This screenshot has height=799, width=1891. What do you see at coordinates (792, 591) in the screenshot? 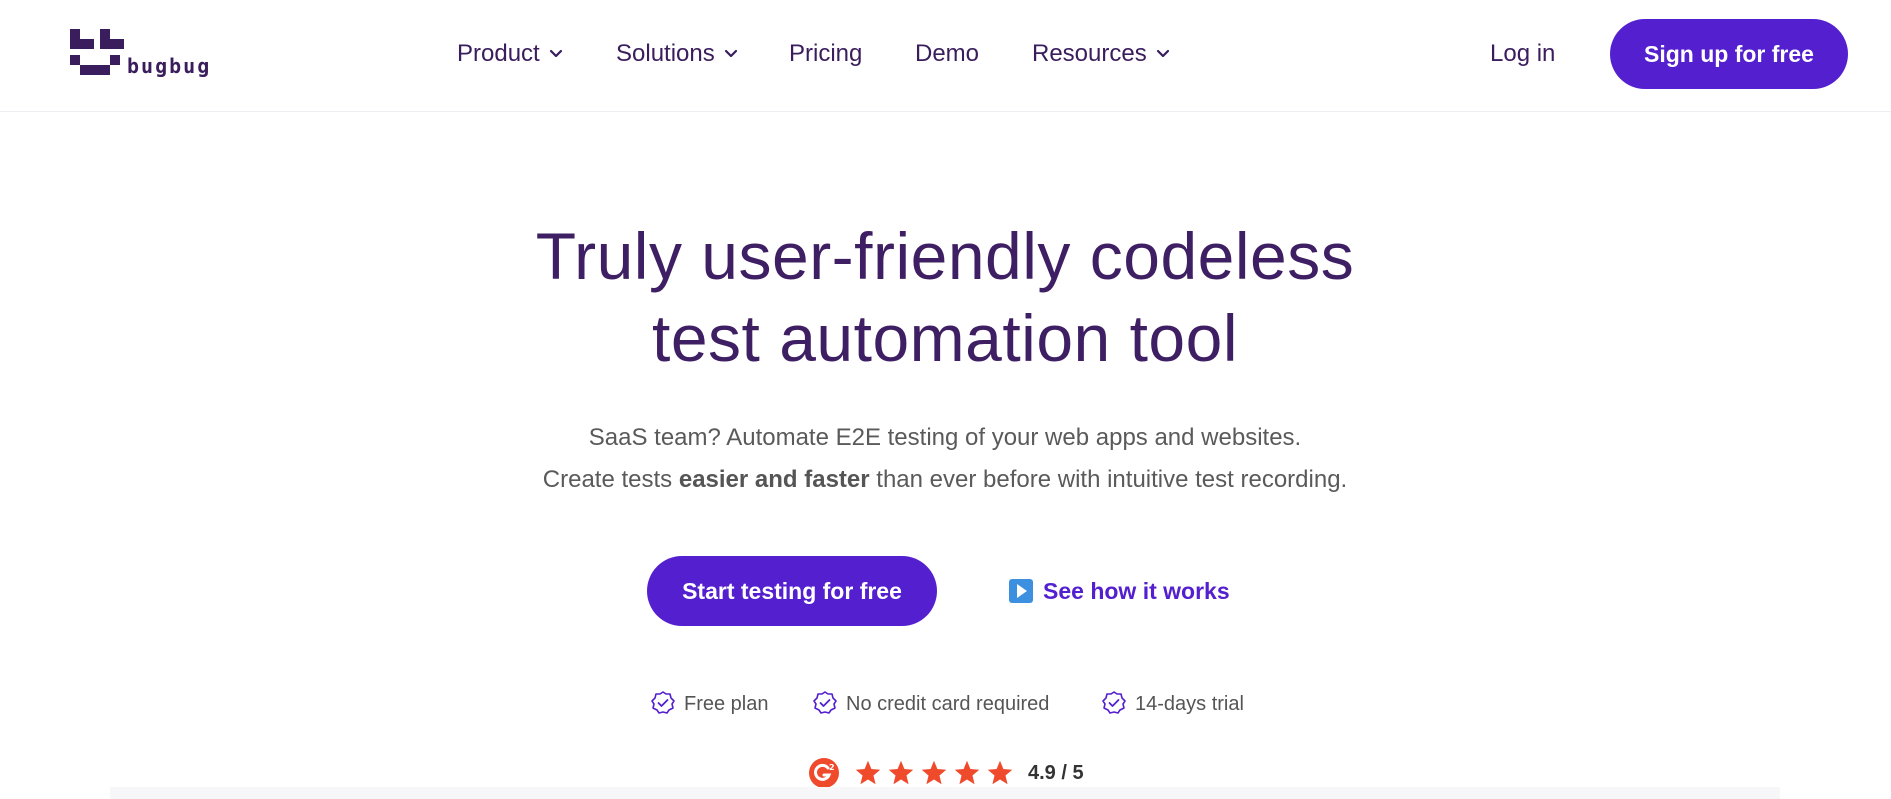
I see `start-testing-button: Start testing for free` at bounding box center [792, 591].